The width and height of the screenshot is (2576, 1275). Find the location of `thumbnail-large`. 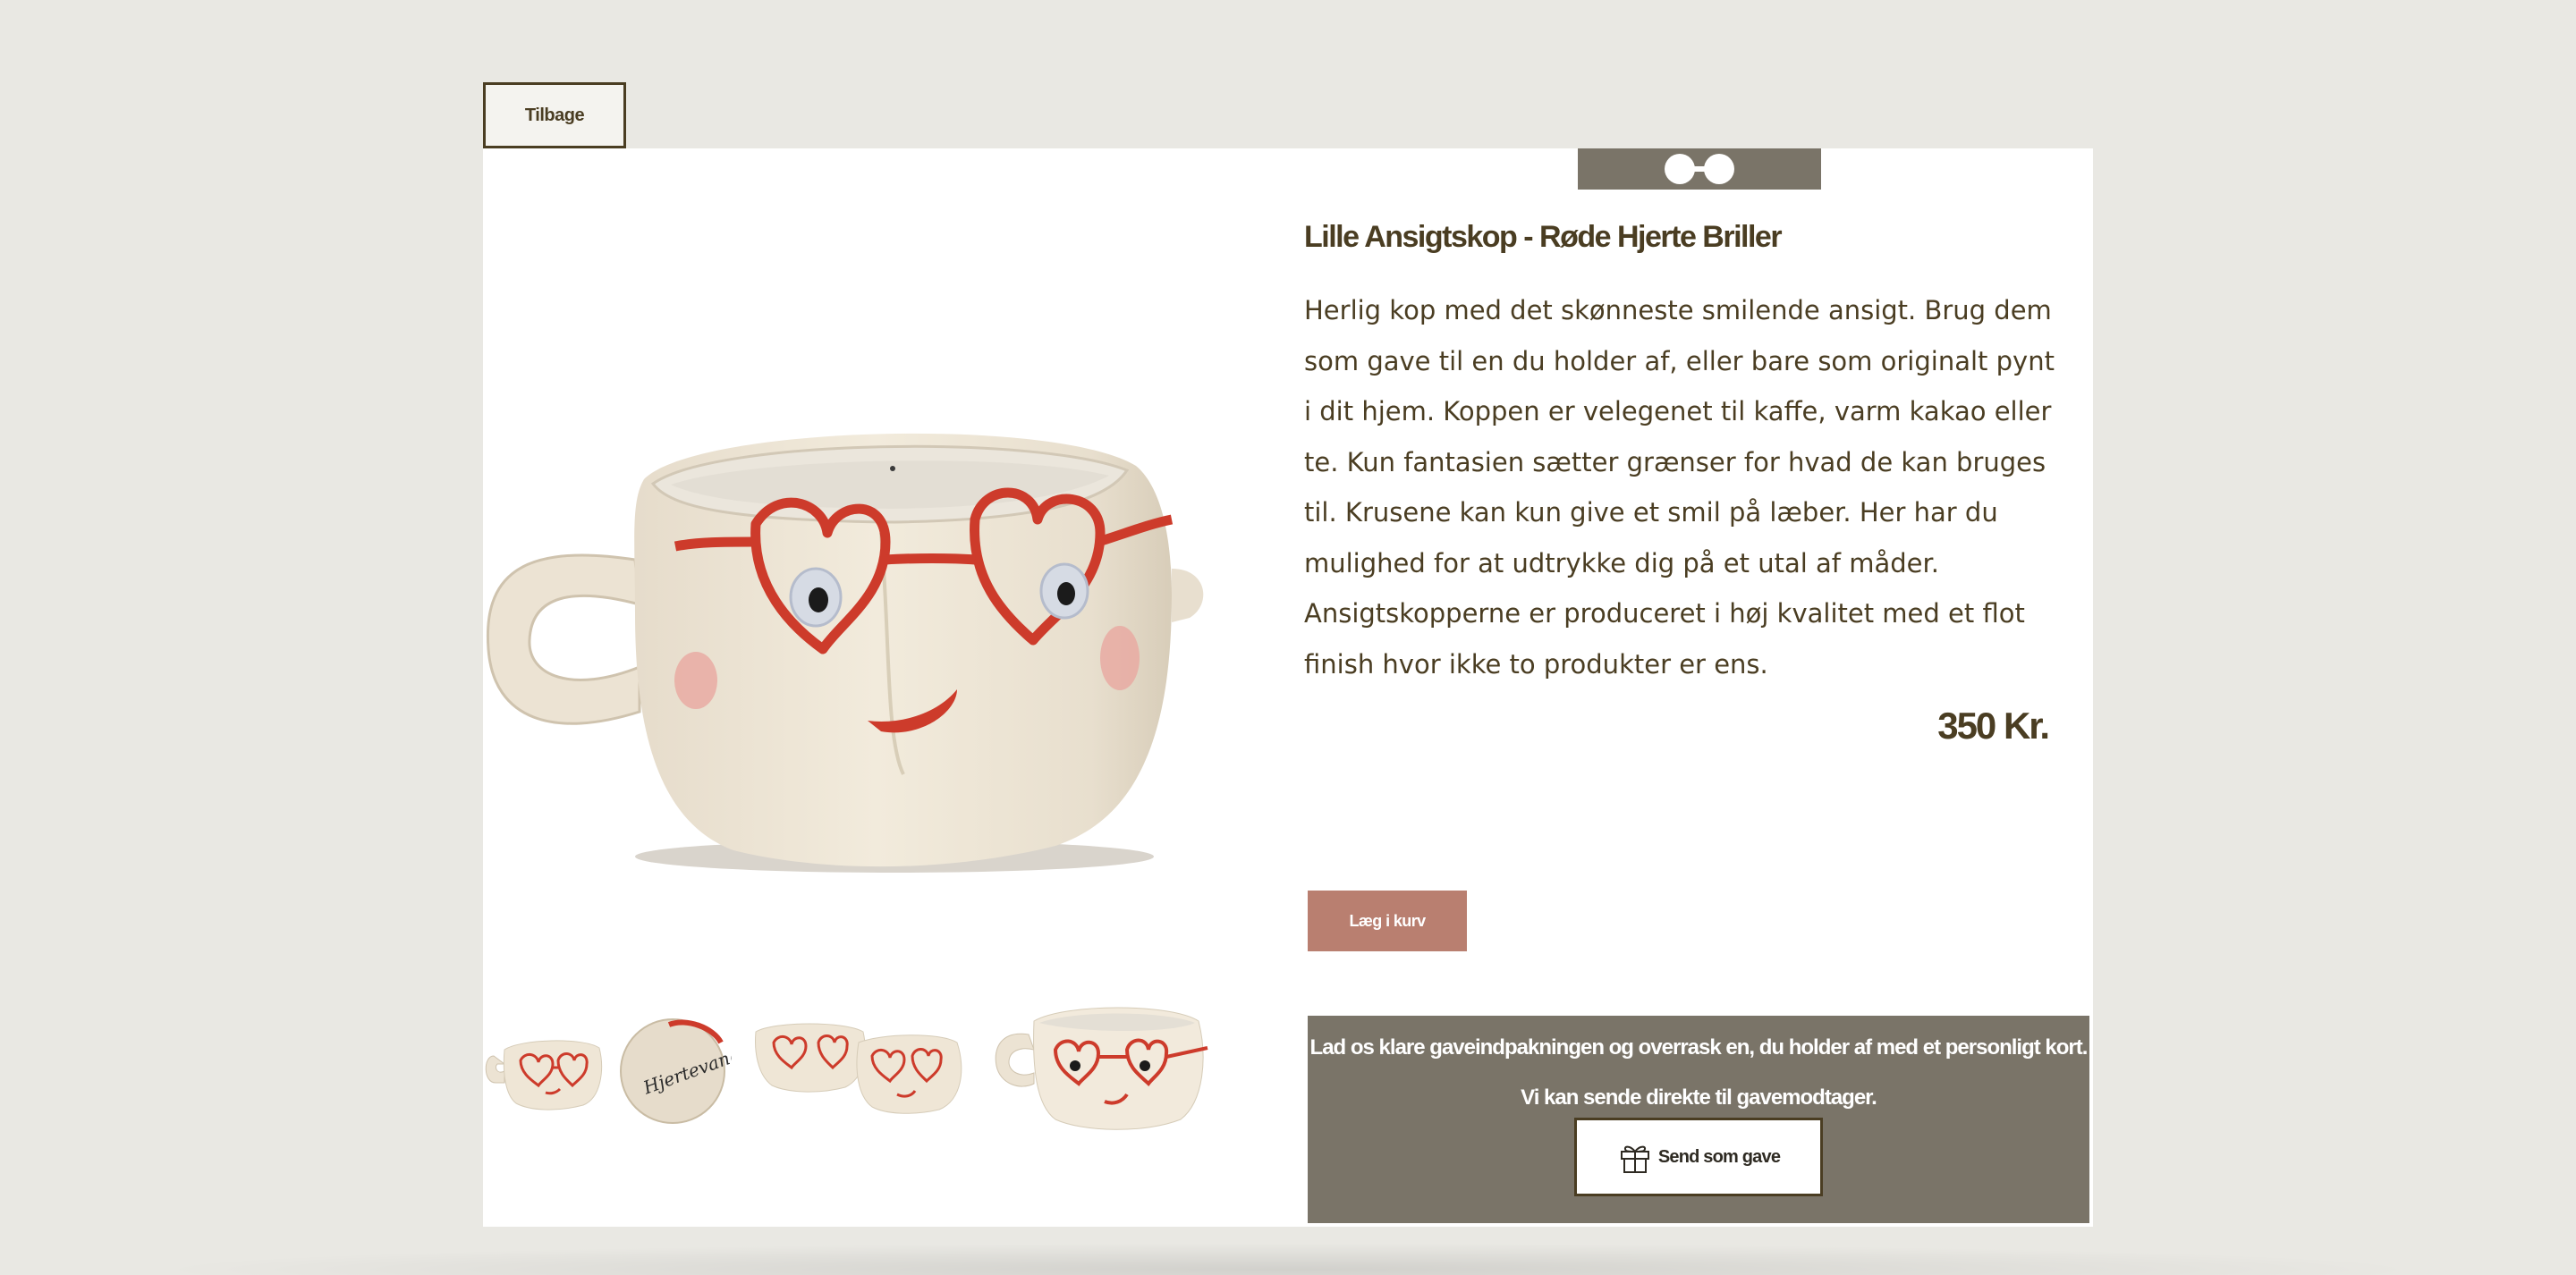

thumbnail-large is located at coordinates (1109, 1065).